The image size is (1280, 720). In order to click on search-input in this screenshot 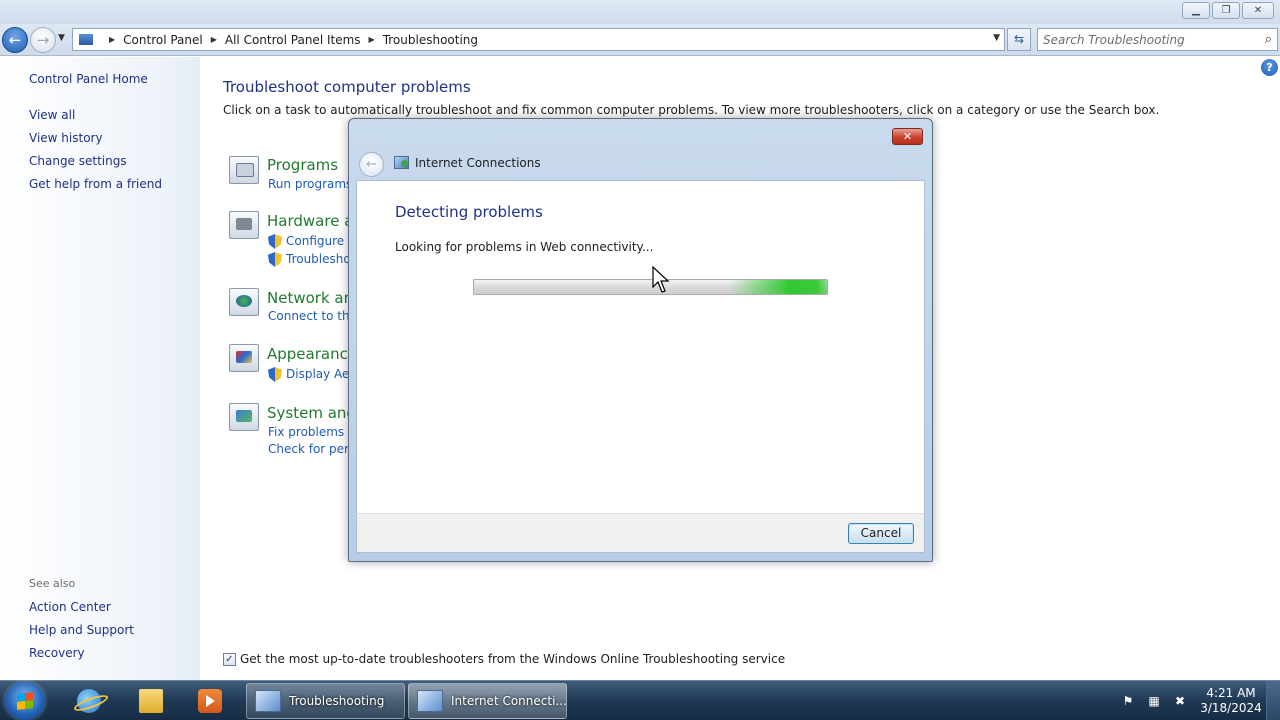, I will do `click(1148, 39)`.